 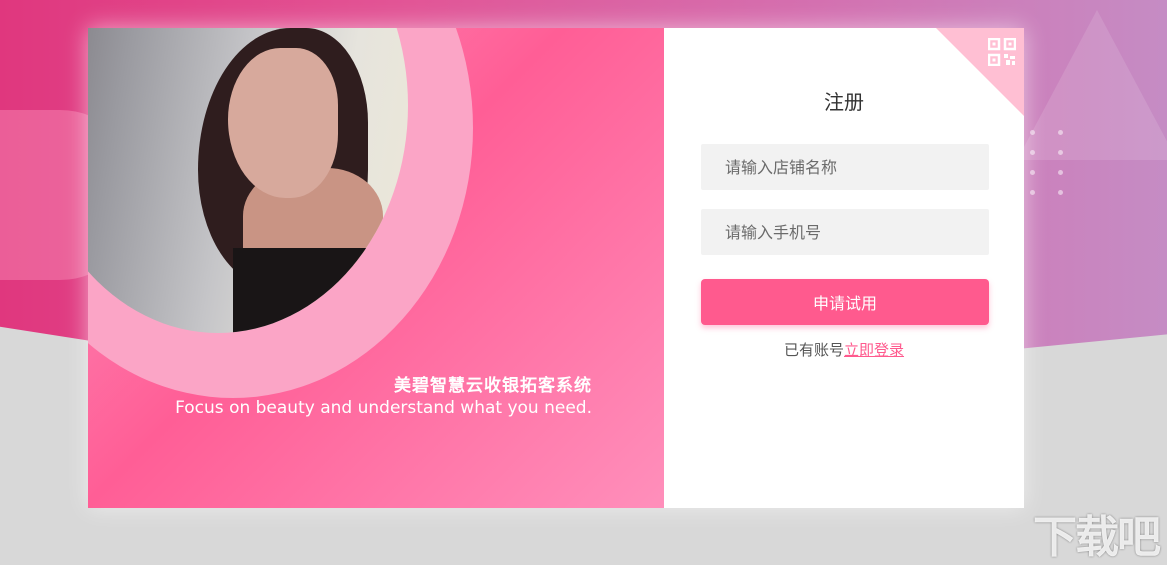 What do you see at coordinates (845, 232) in the screenshot?
I see `phone-input` at bounding box center [845, 232].